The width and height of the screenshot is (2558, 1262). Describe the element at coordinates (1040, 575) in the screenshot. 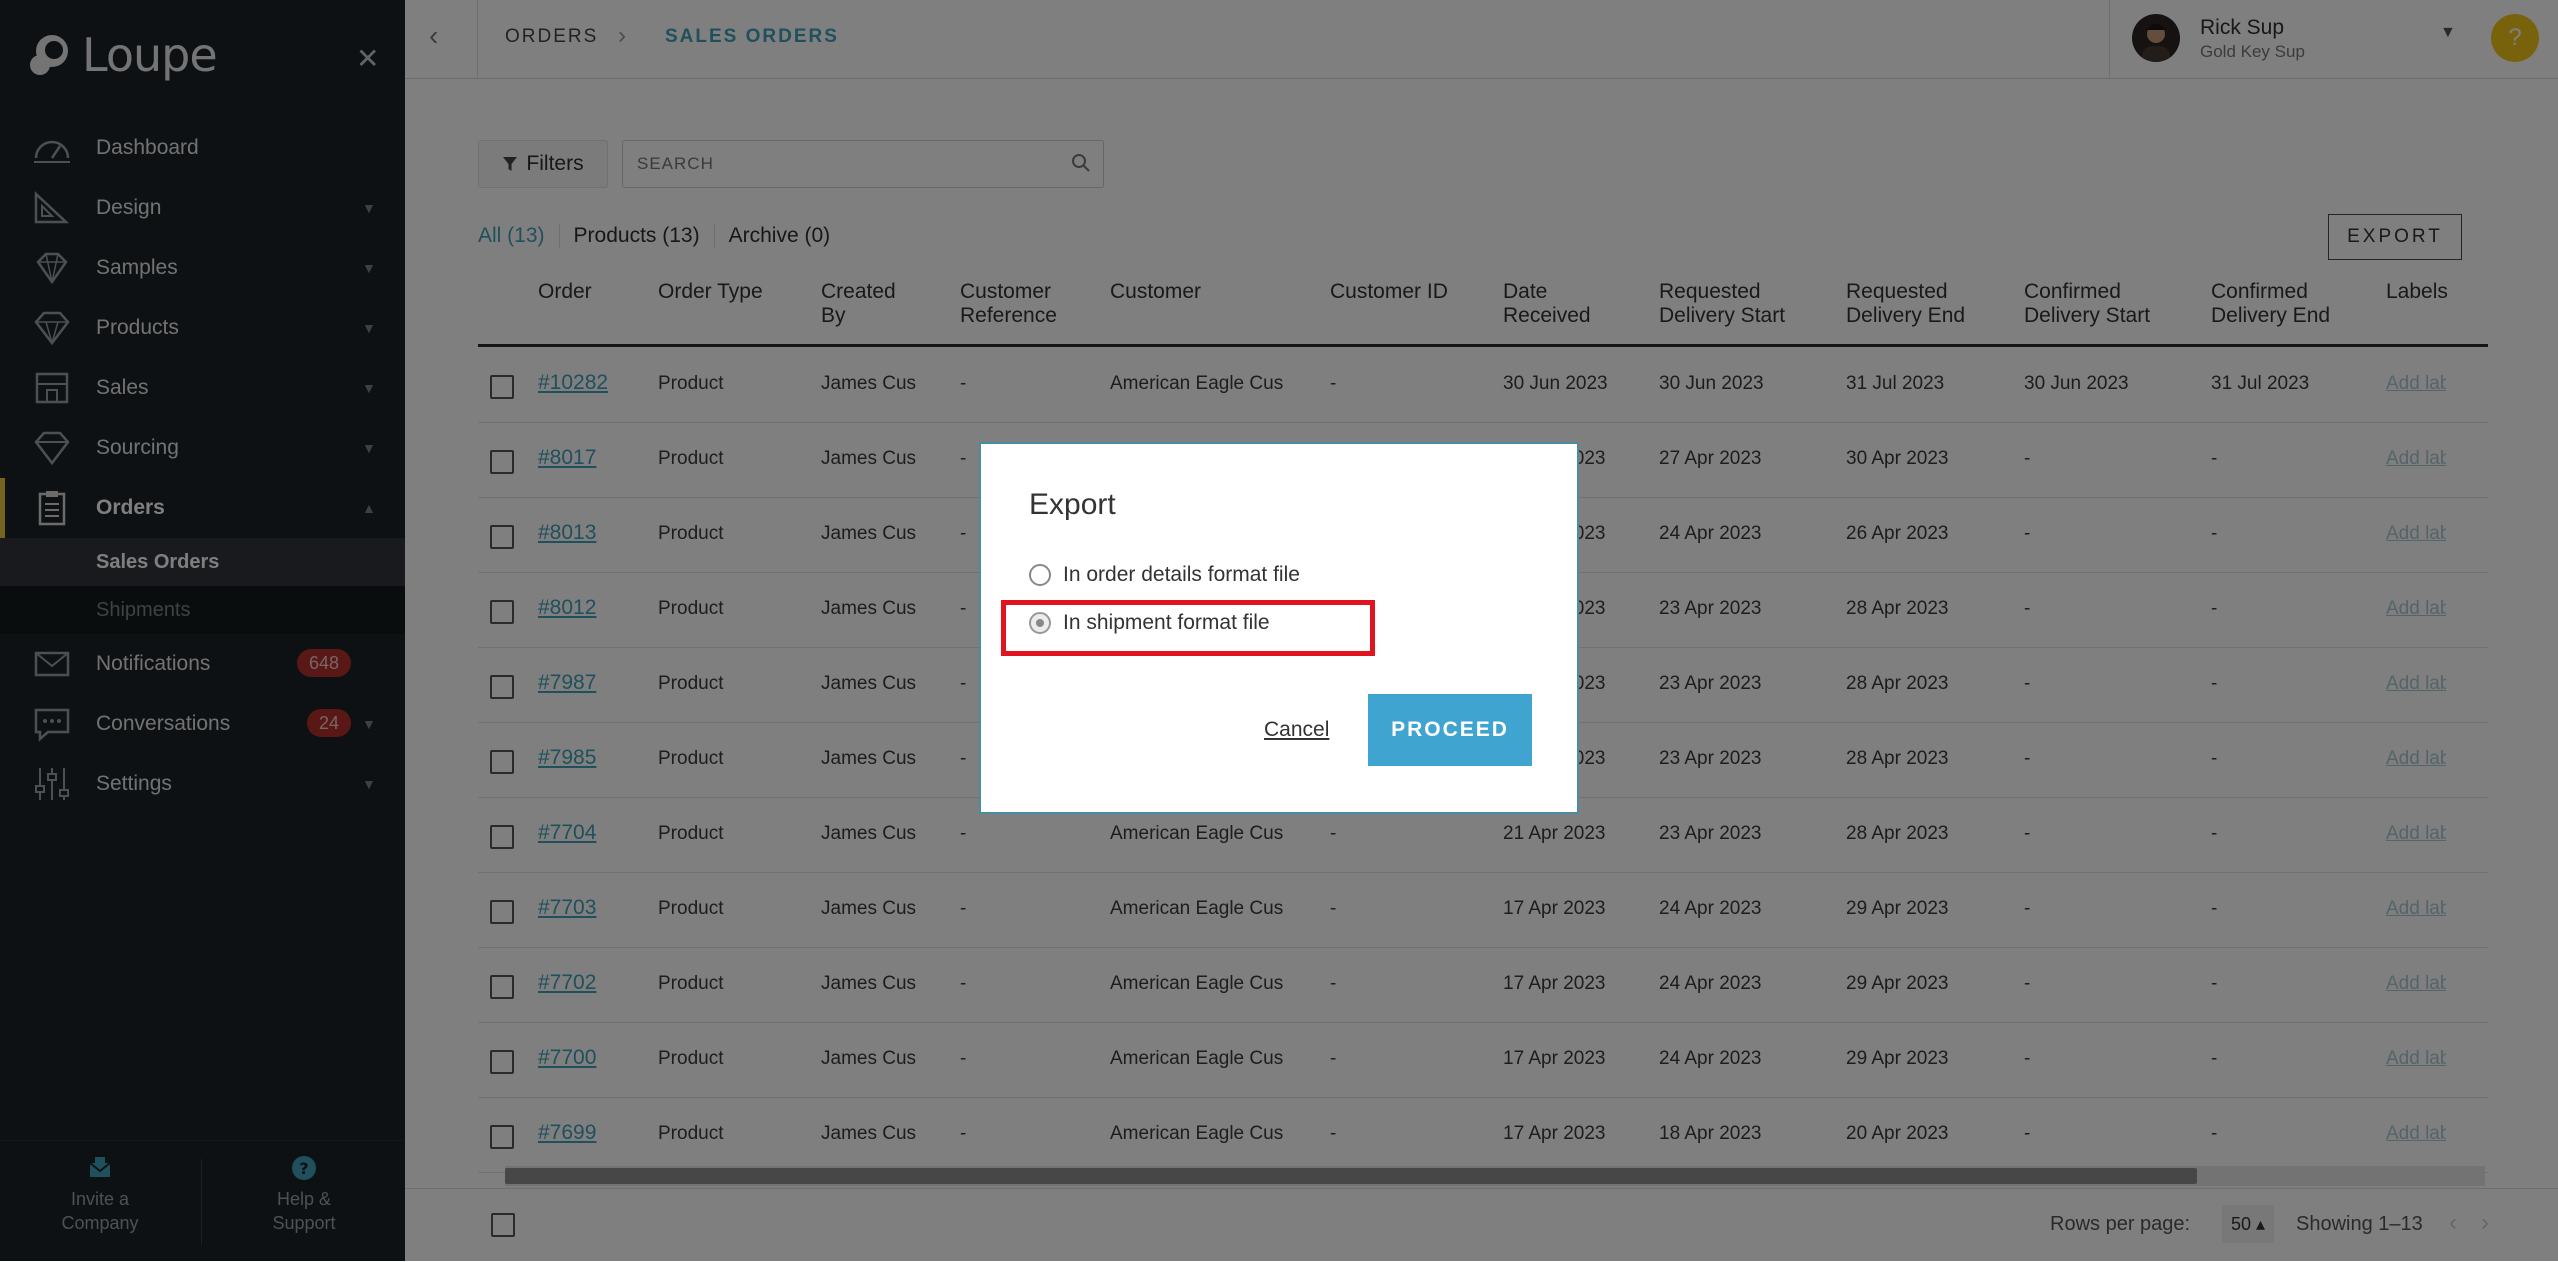

I see `radio-order-details` at that location.